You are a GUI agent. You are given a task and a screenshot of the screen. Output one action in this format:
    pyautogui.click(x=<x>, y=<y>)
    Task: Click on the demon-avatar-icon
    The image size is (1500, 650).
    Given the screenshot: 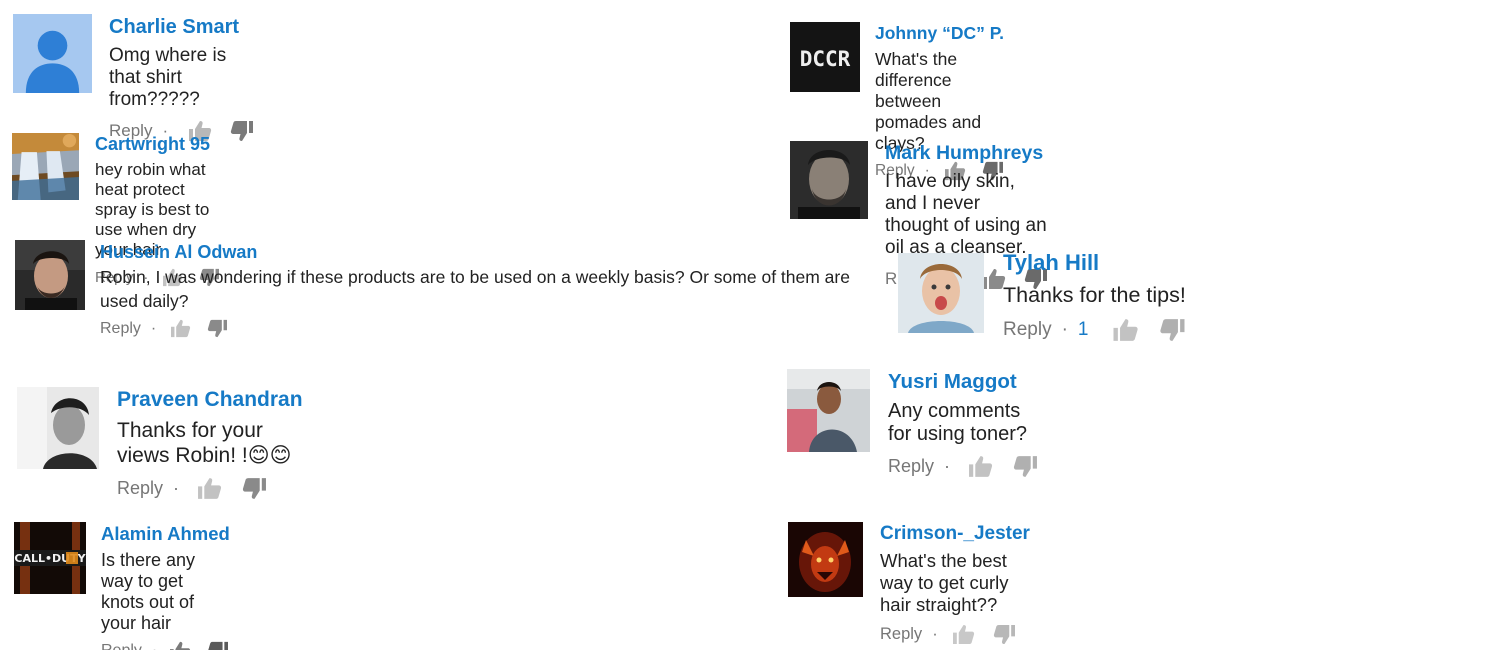 What is the action you would take?
    pyautogui.click(x=825, y=559)
    